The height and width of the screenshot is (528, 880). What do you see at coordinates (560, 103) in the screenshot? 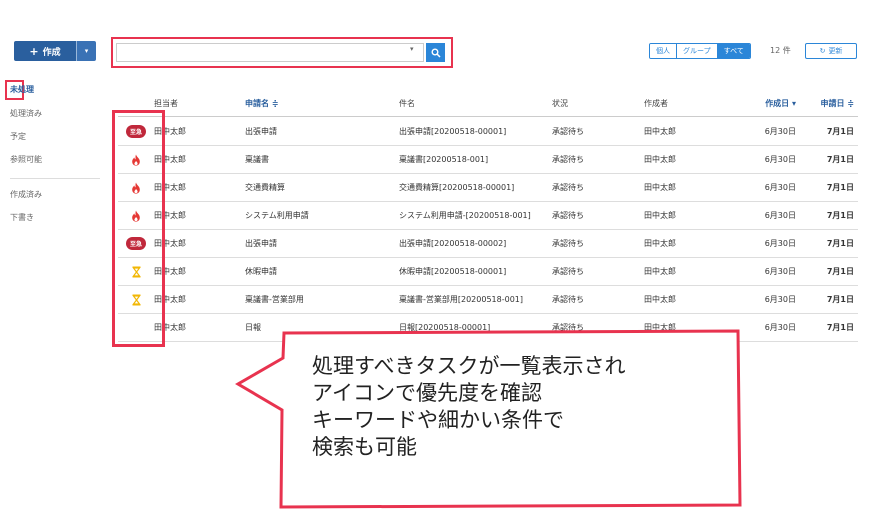
I see `header-status: 状況` at bounding box center [560, 103].